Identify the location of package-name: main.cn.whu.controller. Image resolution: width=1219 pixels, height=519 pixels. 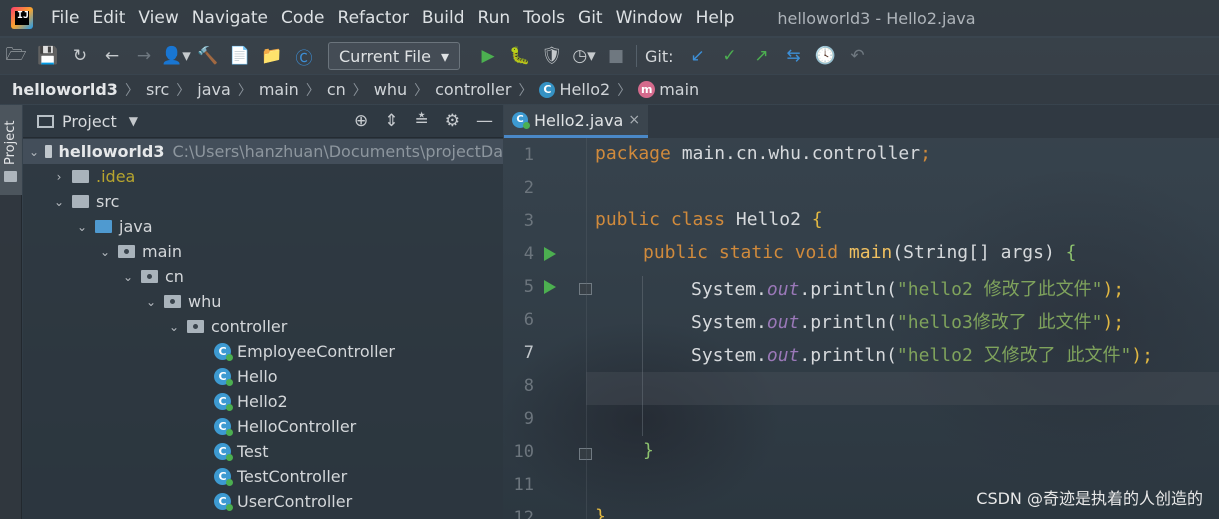
(795, 153).